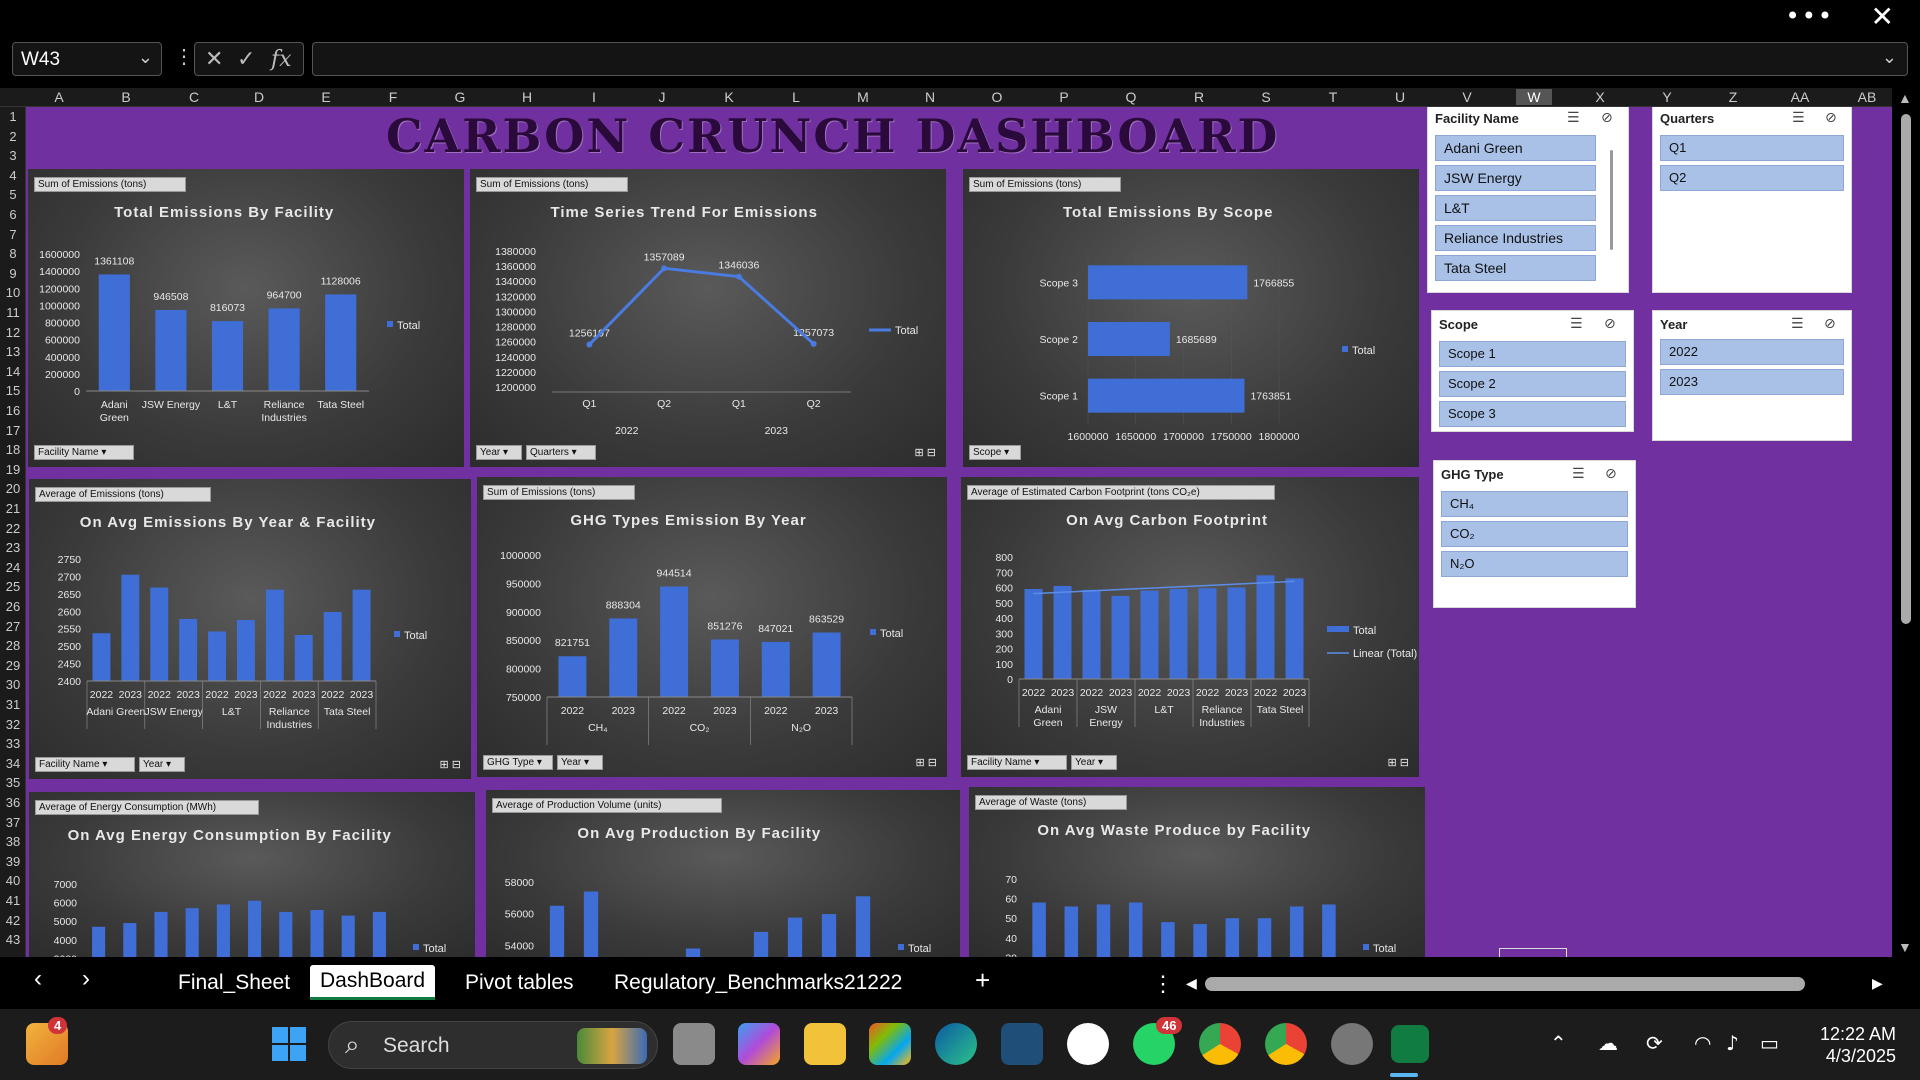  What do you see at coordinates (13, 312) in the screenshot?
I see `row-header-11: 11` at bounding box center [13, 312].